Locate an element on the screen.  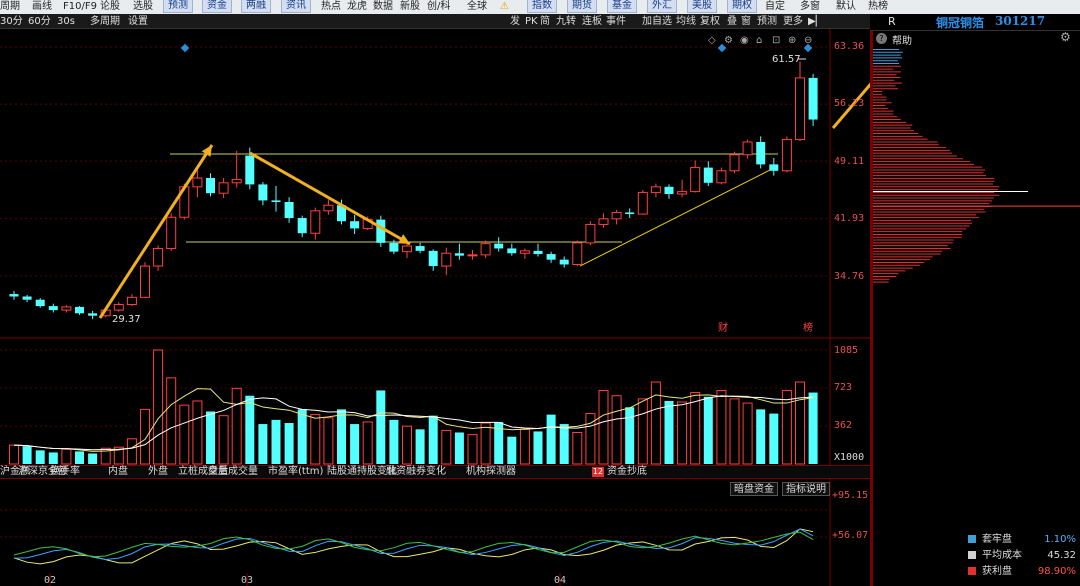
menu-item: 画线 is located at coordinates (42, 7).